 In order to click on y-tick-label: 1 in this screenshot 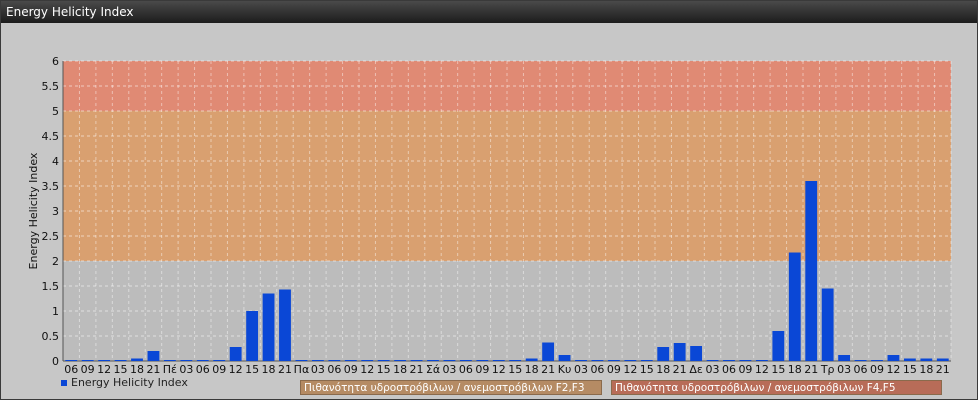, I will do `click(55, 311)`.